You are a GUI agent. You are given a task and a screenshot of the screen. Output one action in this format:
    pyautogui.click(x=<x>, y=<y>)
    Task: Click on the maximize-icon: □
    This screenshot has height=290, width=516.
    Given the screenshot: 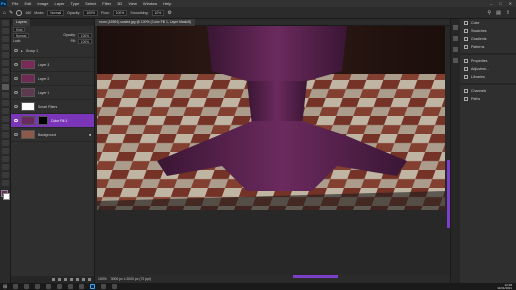 What is the action you would take?
    pyautogui.click(x=500, y=3)
    